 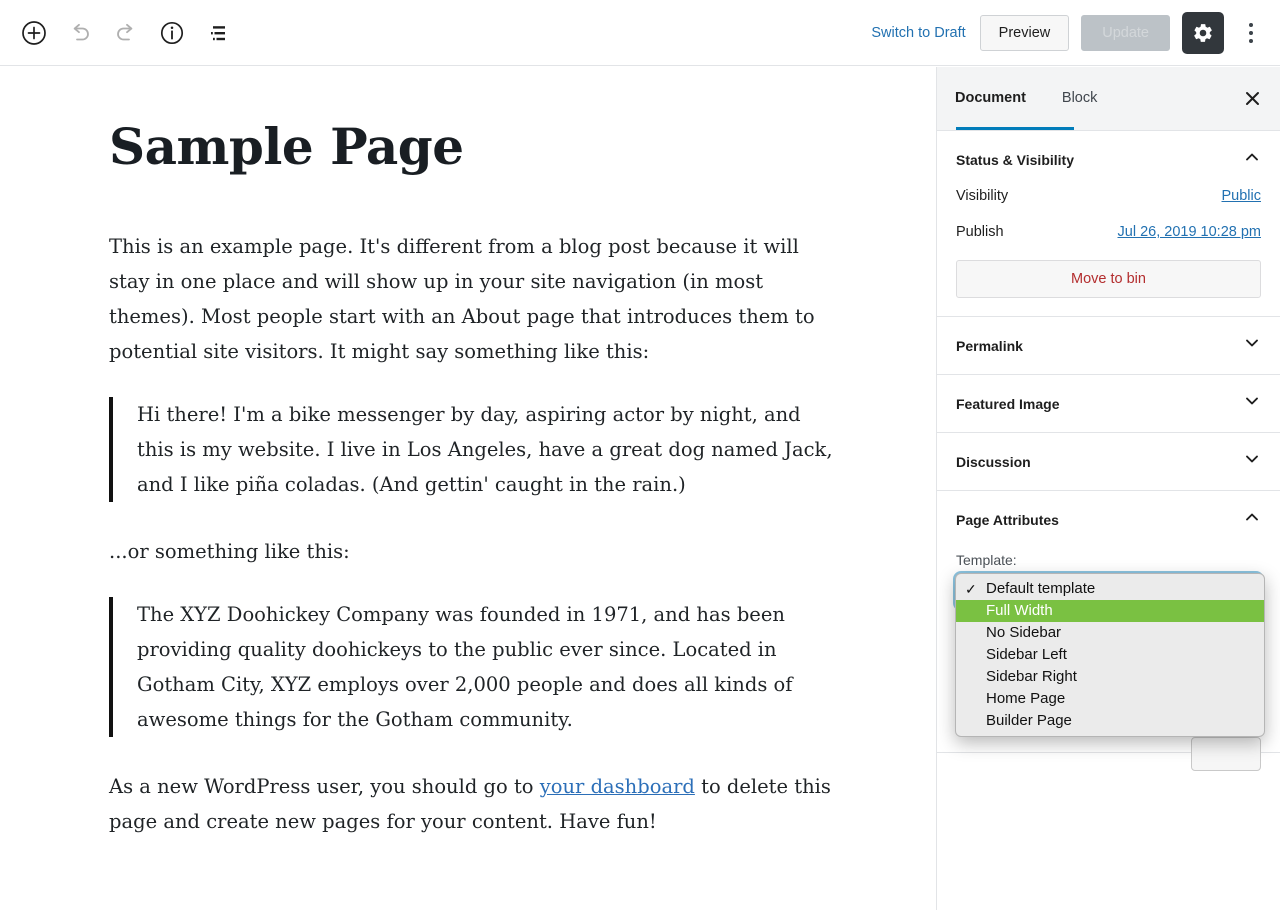 What do you see at coordinates (1110, 589) in the screenshot?
I see `dropdown-option-default-template: Default template` at bounding box center [1110, 589].